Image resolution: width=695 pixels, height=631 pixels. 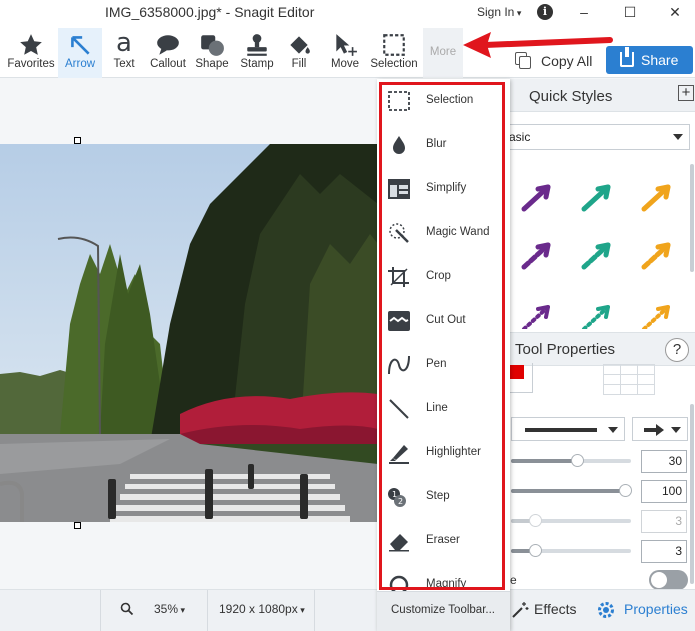 What do you see at coordinates (442, 497) in the screenshot?
I see `menu-item-step: 12 Step` at bounding box center [442, 497].